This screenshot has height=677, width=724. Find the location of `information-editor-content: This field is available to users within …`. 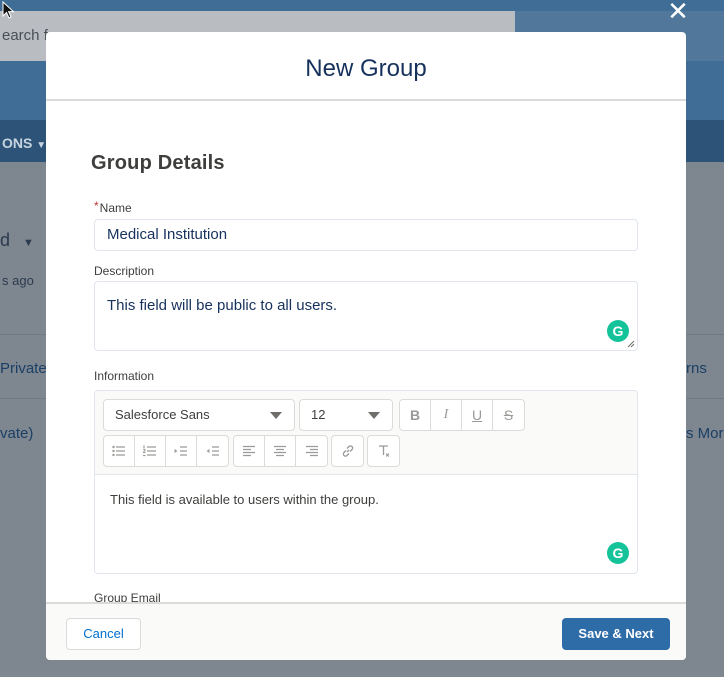

information-editor-content: This field is available to users within … is located at coordinates (244, 499).